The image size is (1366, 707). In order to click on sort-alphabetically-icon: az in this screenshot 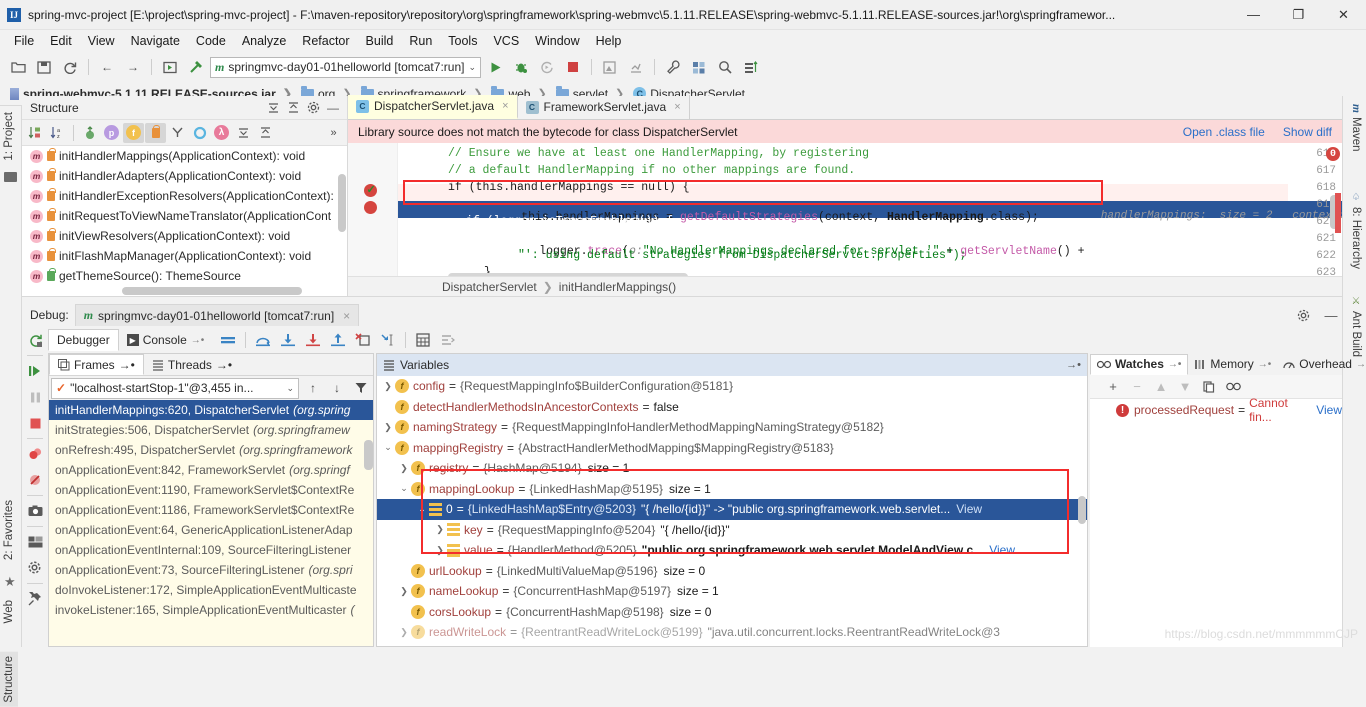, I will do `click(57, 133)`.